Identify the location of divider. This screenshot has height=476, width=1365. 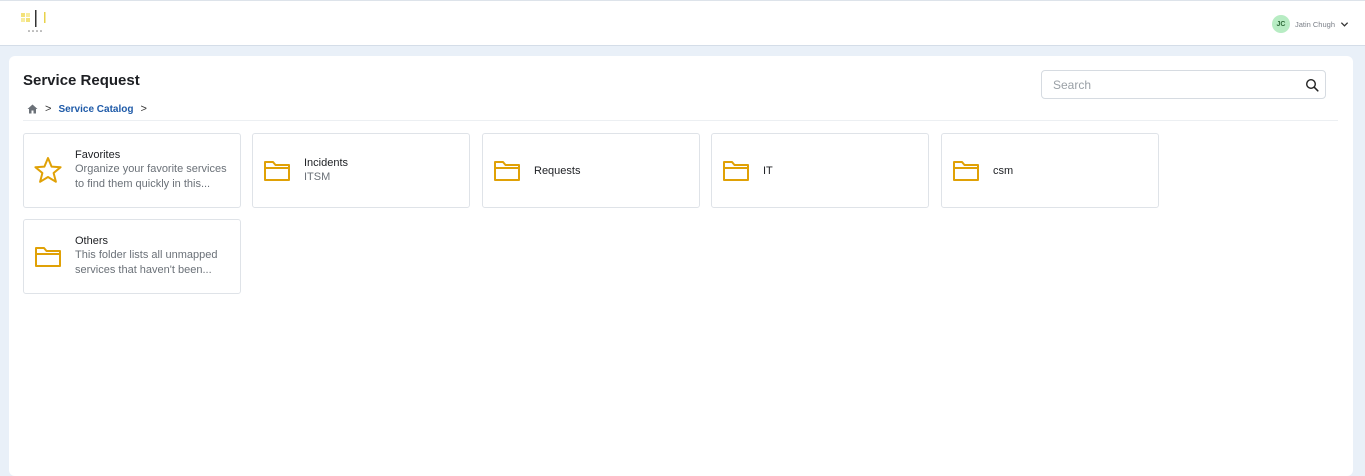
(680, 120).